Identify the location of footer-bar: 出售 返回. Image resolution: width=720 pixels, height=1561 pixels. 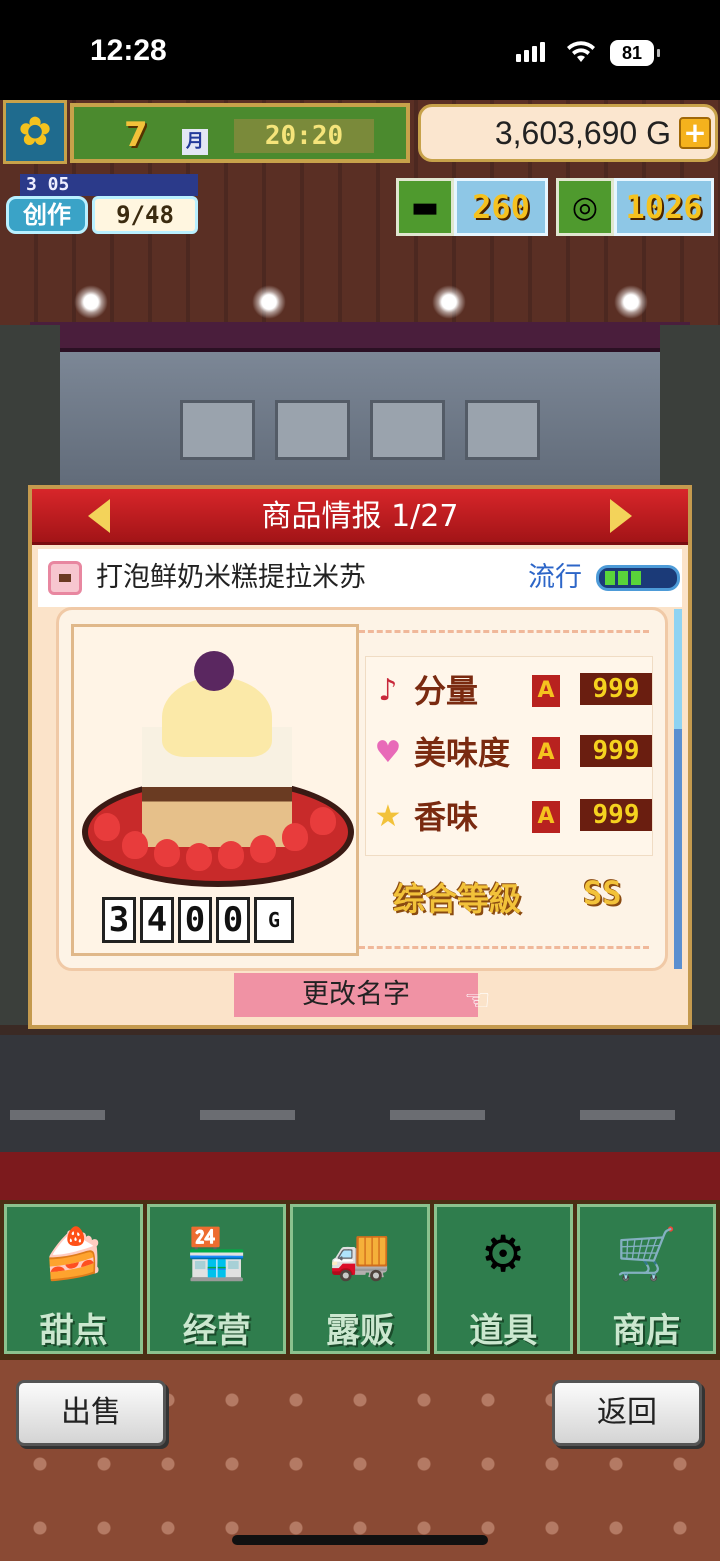
(360, 1460).